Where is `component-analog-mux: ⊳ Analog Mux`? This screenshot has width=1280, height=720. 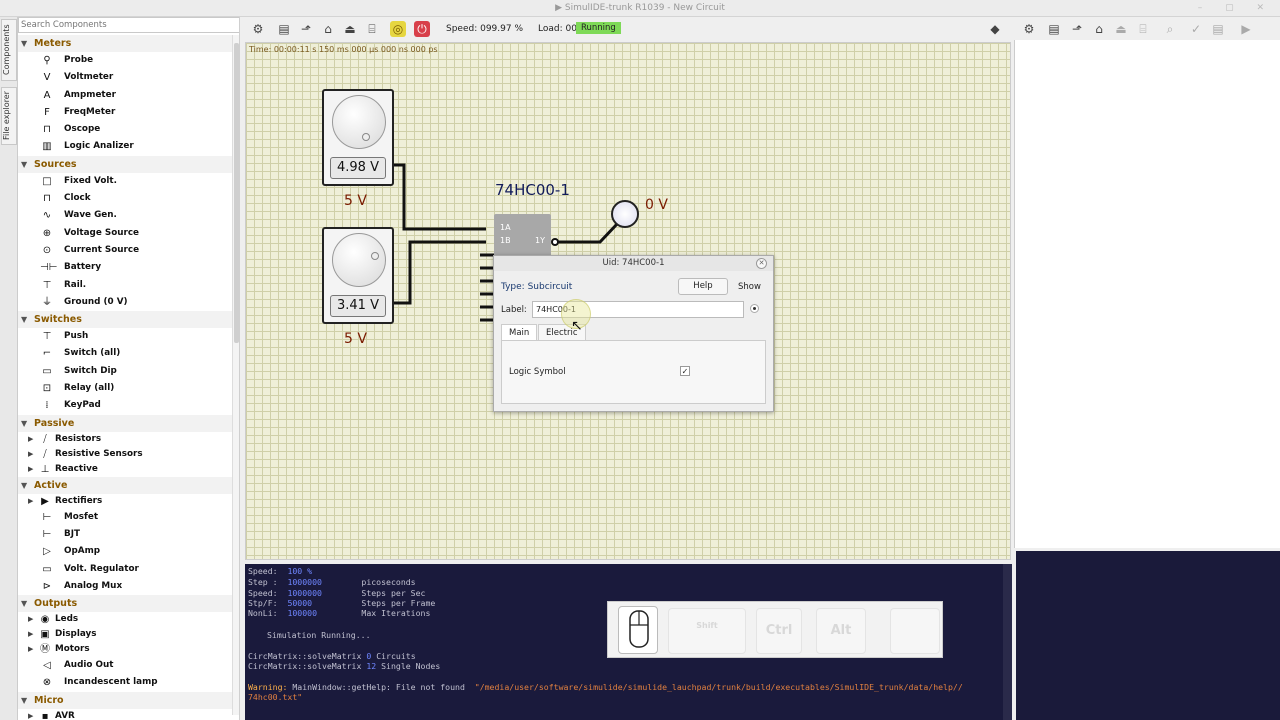 component-analog-mux: ⊳ Analog Mux is located at coordinates (125, 586).